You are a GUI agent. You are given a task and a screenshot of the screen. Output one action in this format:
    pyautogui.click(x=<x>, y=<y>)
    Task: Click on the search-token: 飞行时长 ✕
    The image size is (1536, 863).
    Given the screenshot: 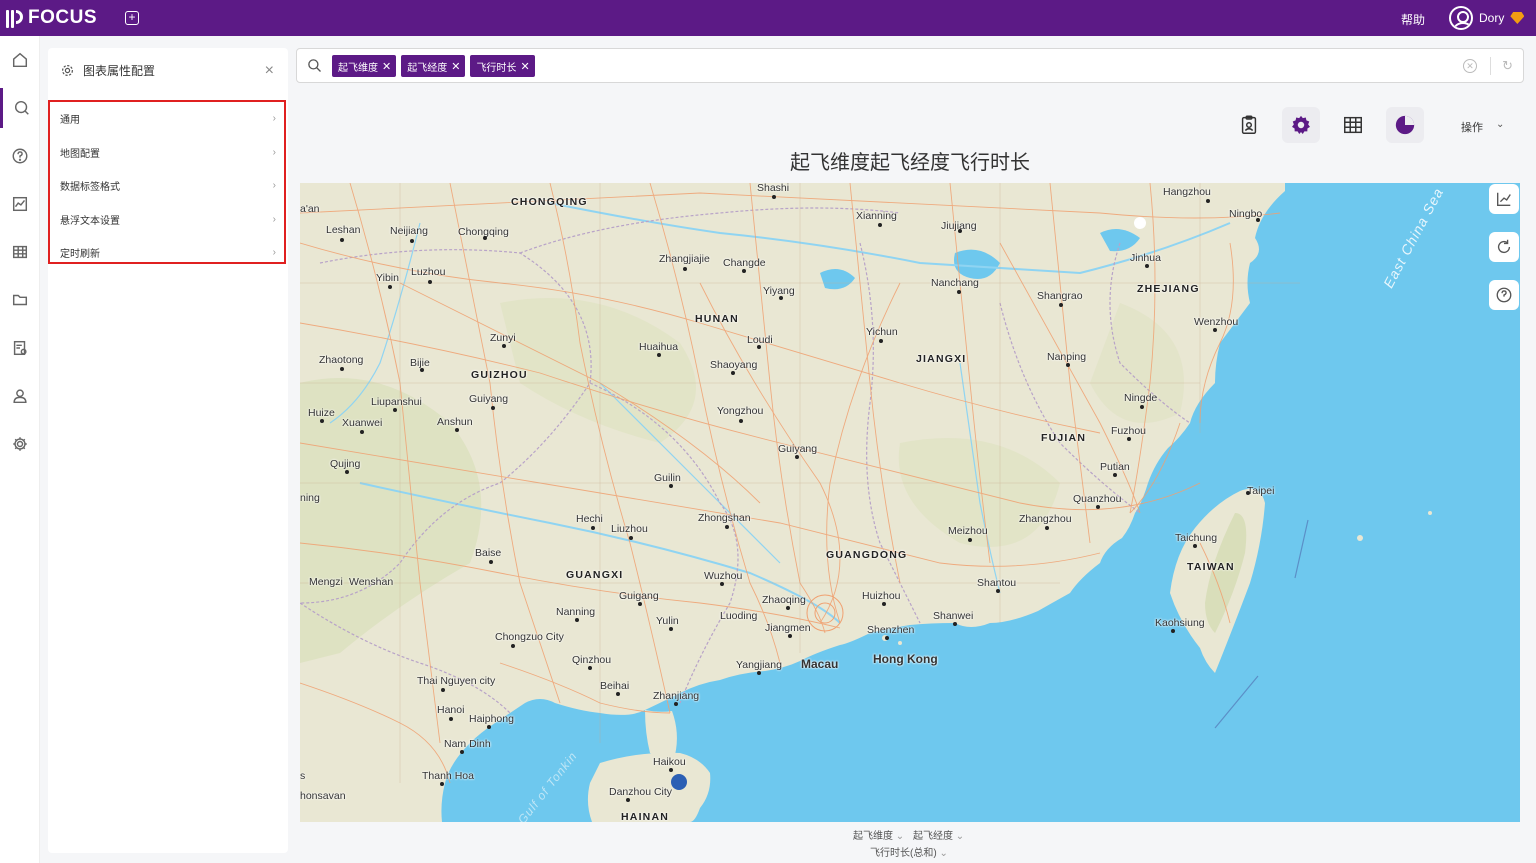 What is the action you would take?
    pyautogui.click(x=502, y=66)
    